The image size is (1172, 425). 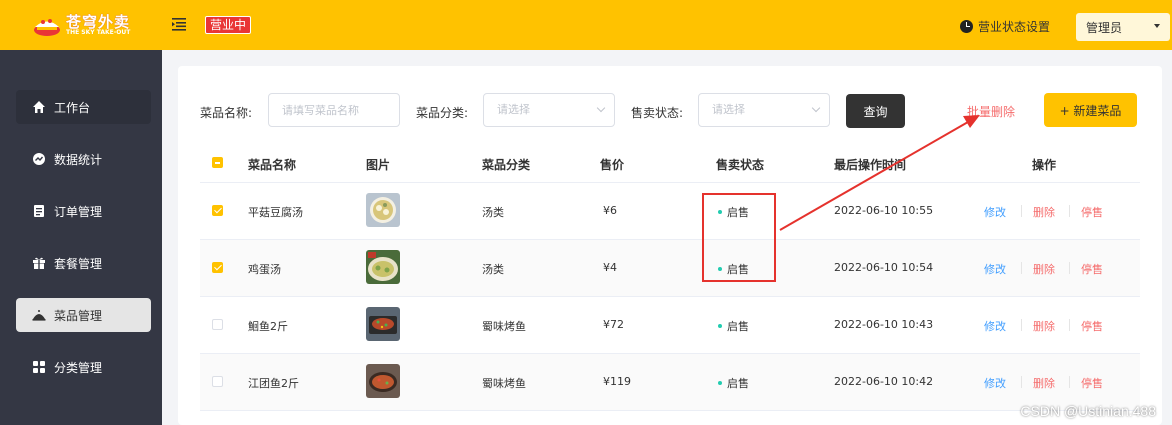 I want to click on chart-icon, so click(x=39, y=159).